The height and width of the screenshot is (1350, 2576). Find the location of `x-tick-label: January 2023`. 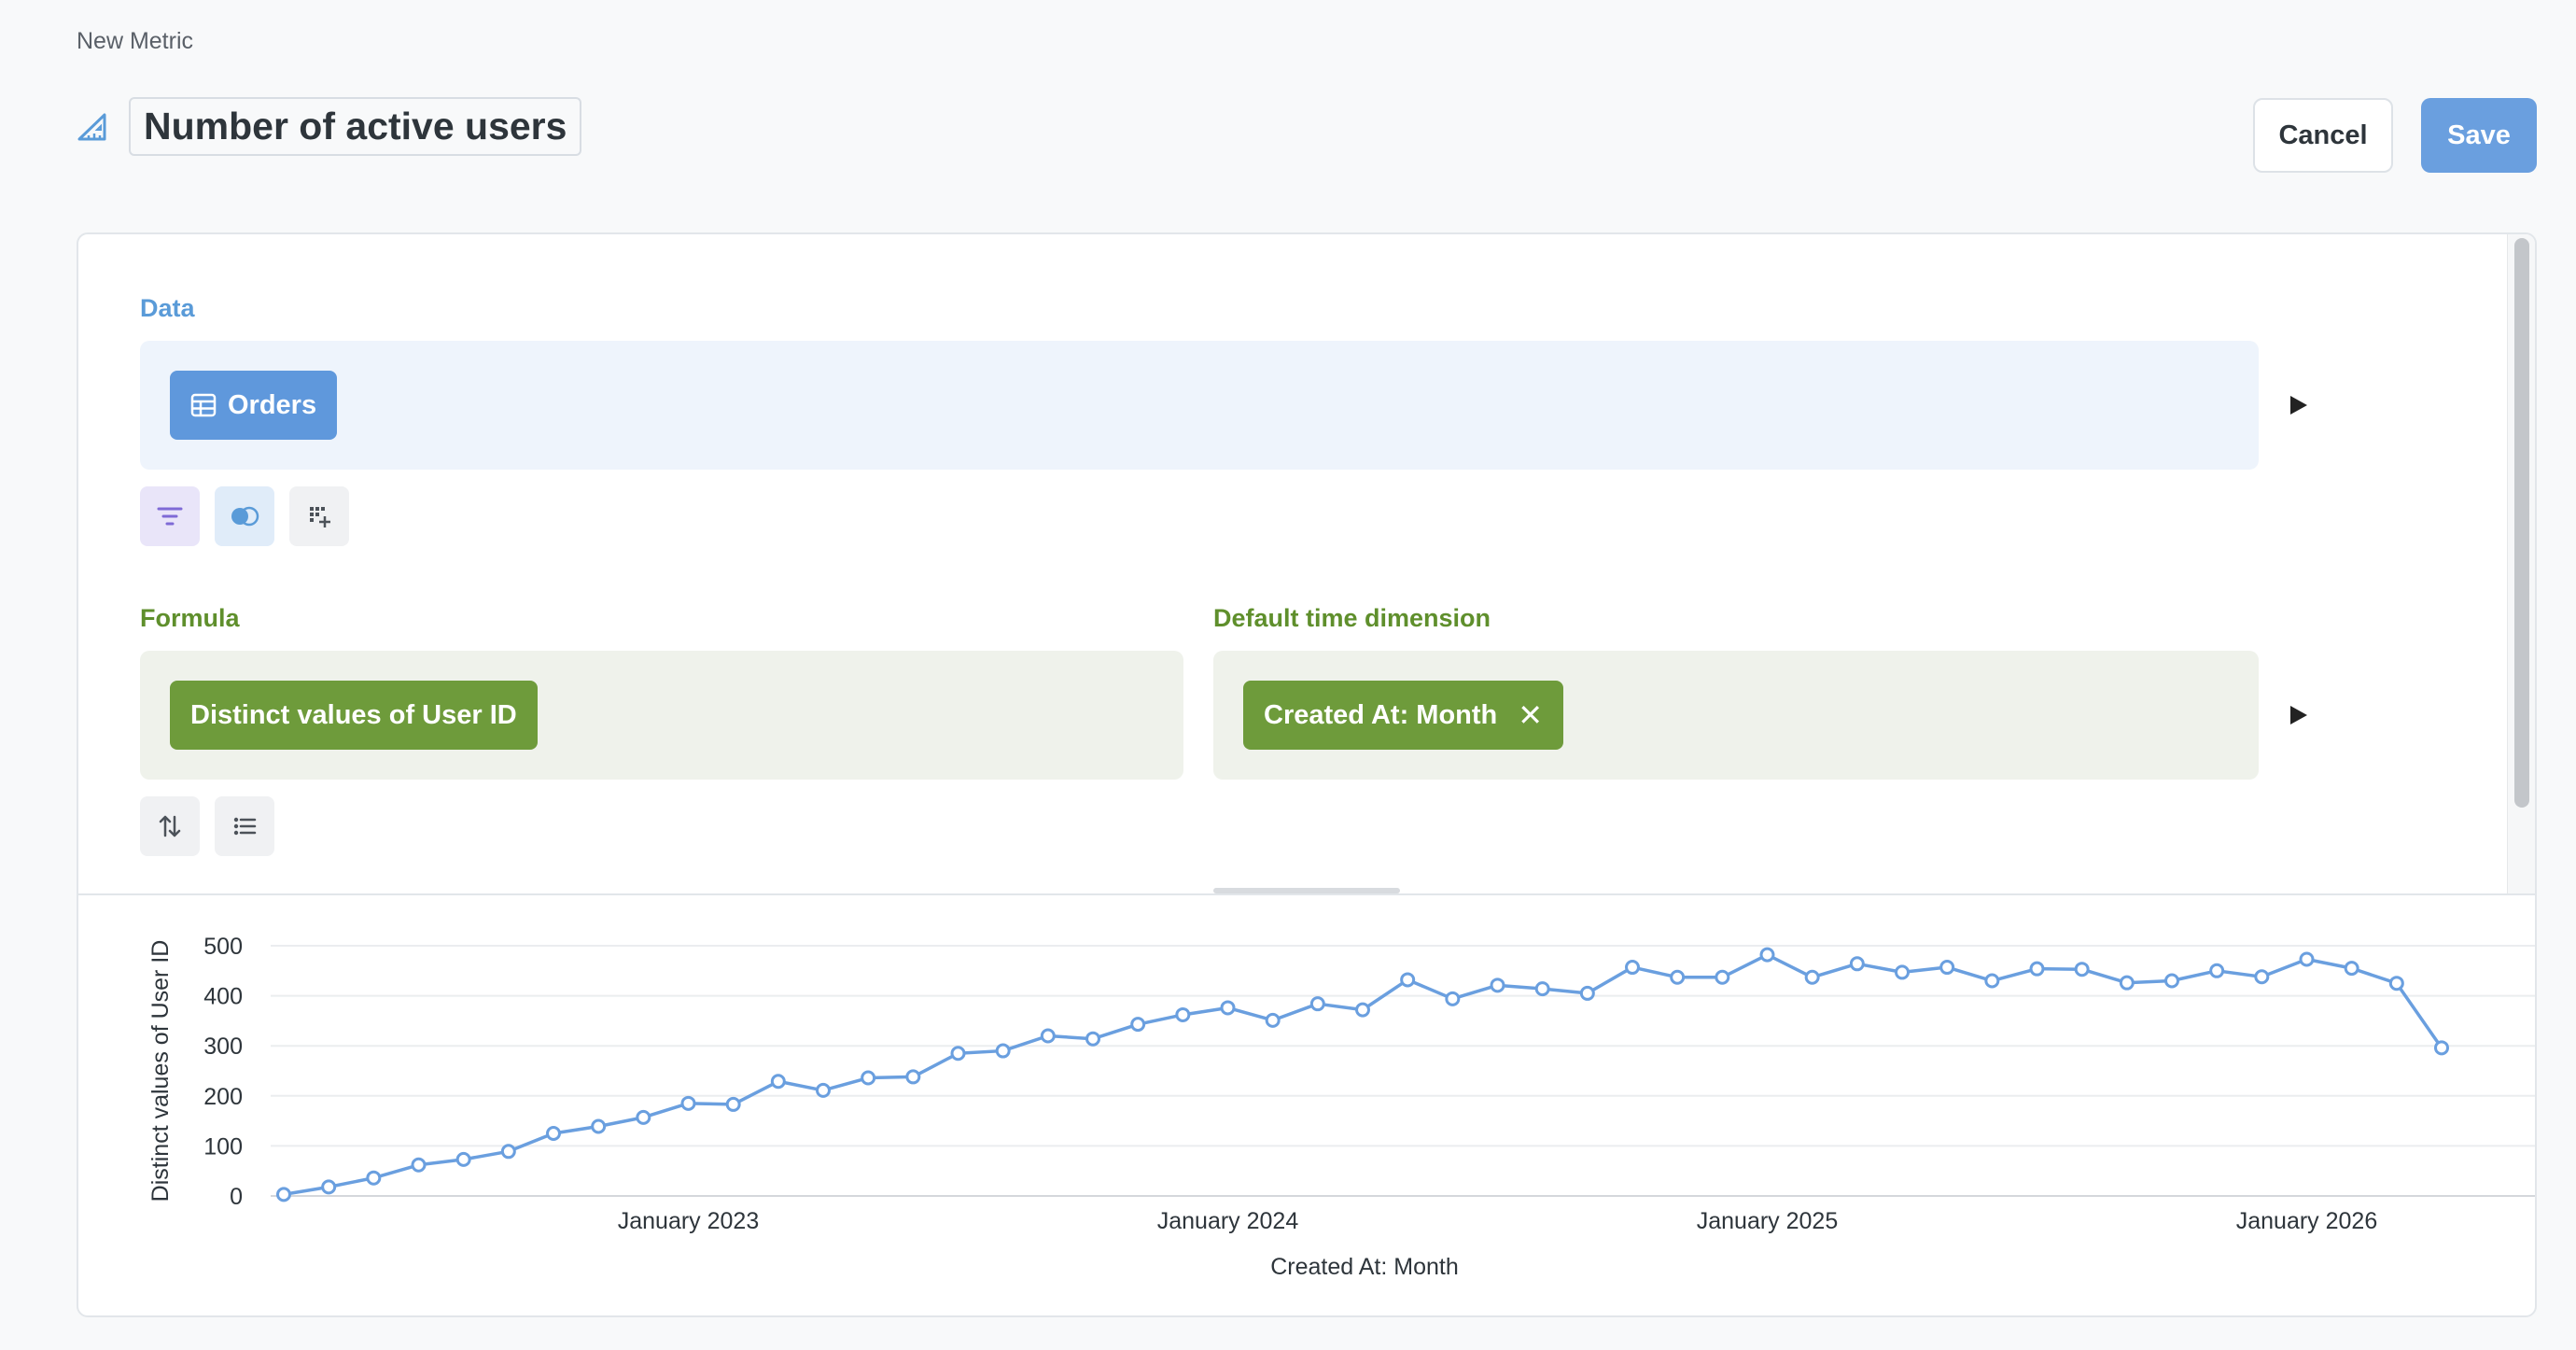

x-tick-label: January 2023 is located at coordinates (689, 1221).